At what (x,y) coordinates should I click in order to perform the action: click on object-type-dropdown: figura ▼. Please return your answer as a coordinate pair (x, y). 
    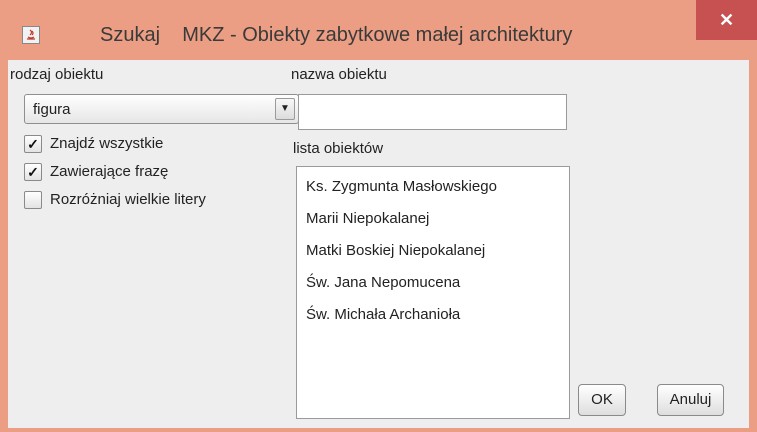
    Looking at the image, I should click on (161, 109).